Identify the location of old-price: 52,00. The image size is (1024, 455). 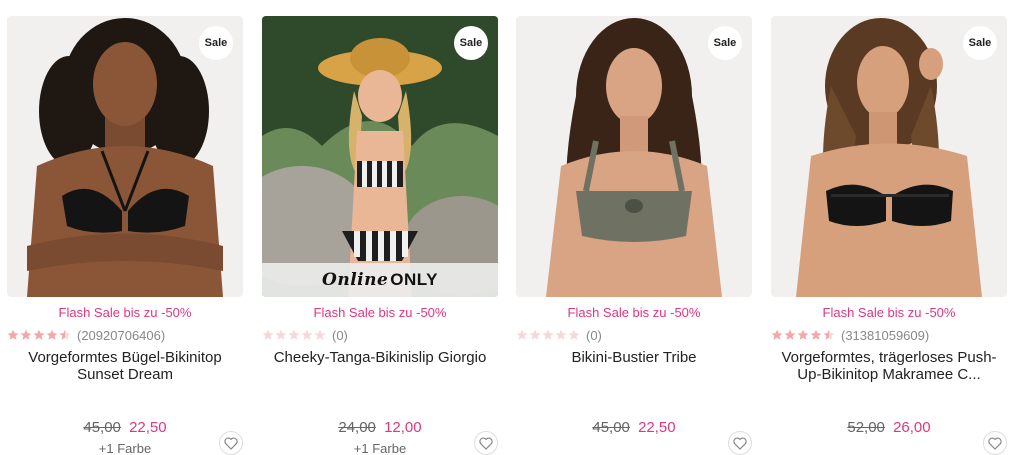
(866, 427).